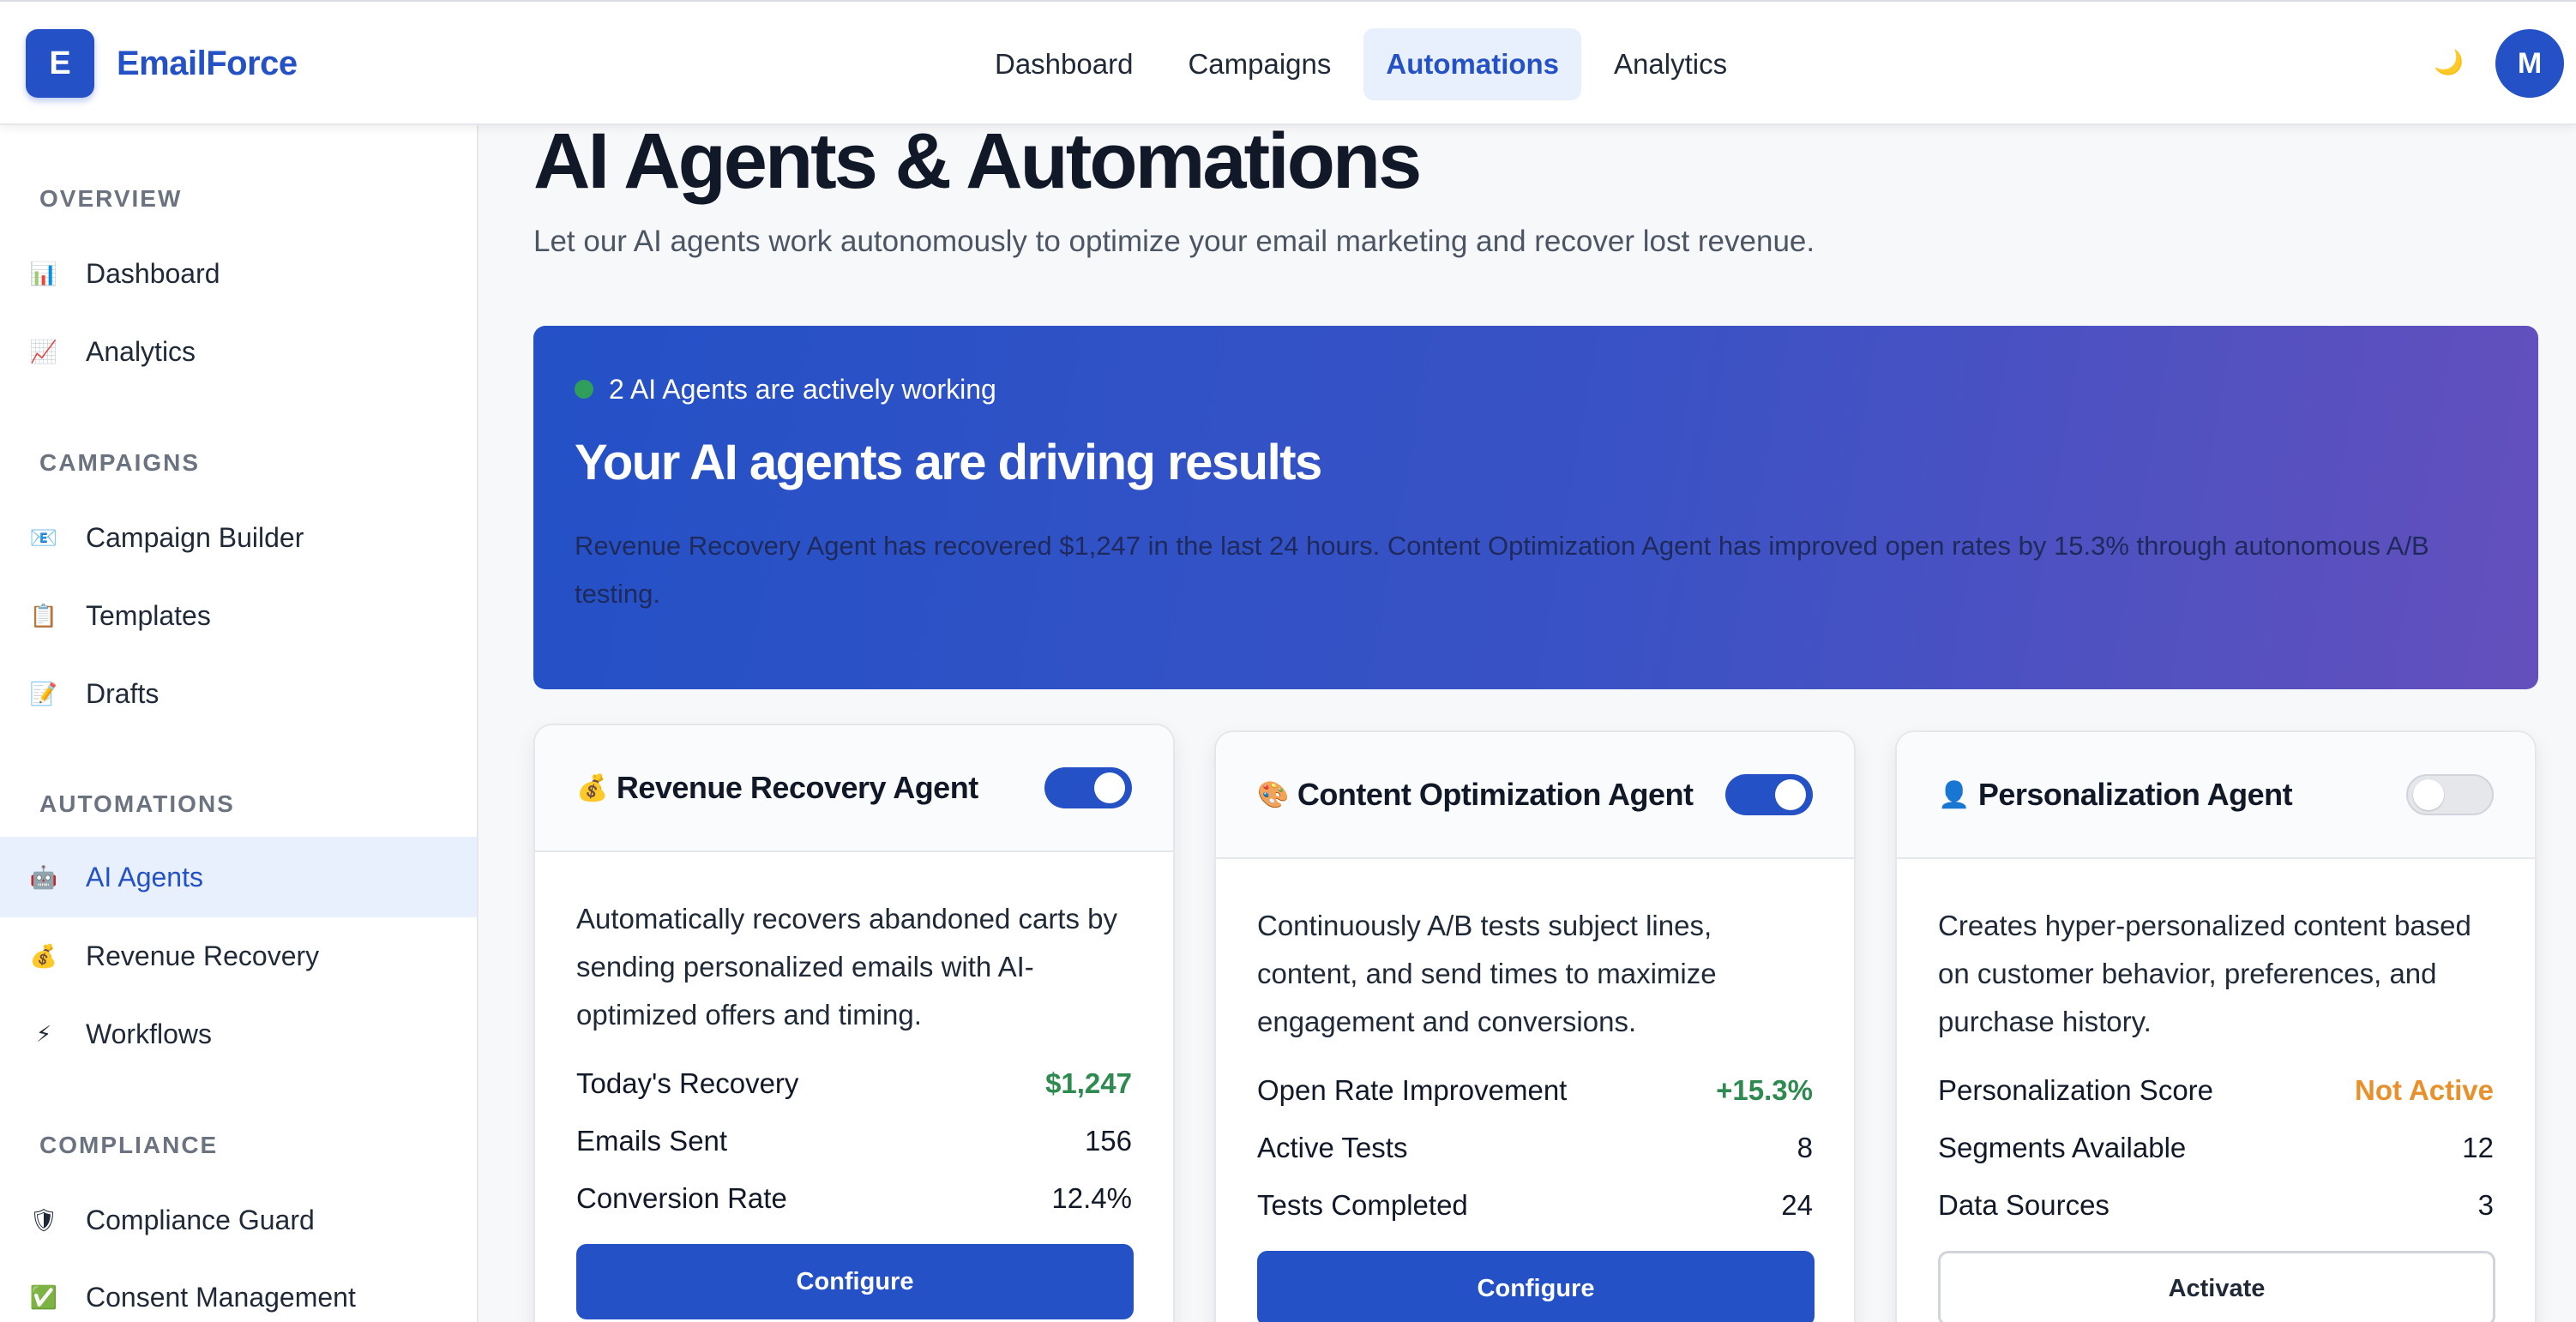  What do you see at coordinates (129, 1145) in the screenshot?
I see `sidebar-section-compliance: COMPLIANCE` at bounding box center [129, 1145].